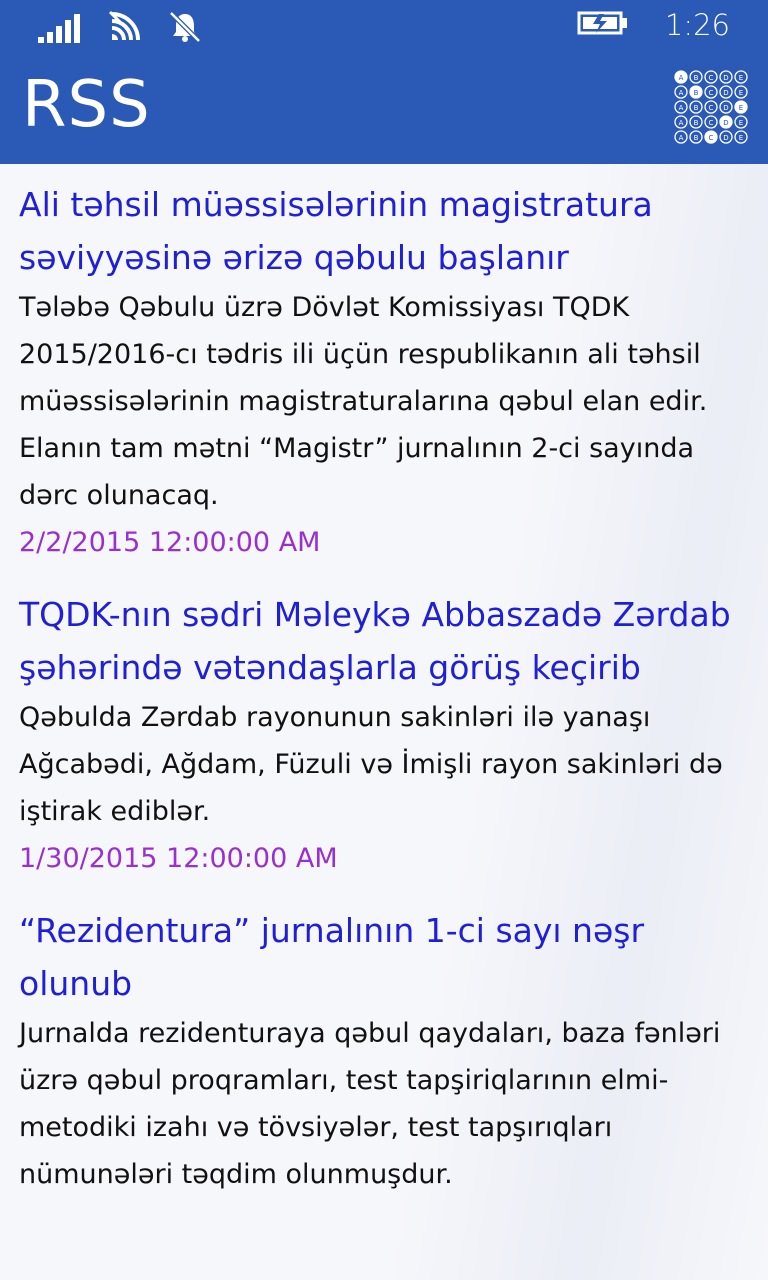 Image resolution: width=768 pixels, height=1280 pixels. What do you see at coordinates (61, 29) in the screenshot?
I see `signal-icon` at bounding box center [61, 29].